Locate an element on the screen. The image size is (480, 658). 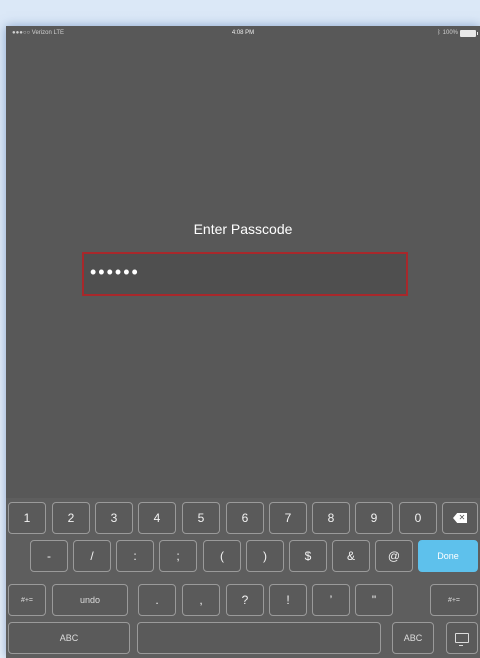
keyboard-row-2: - / : ; ( ) $ & @ Done is located at coordinates (243, 556).